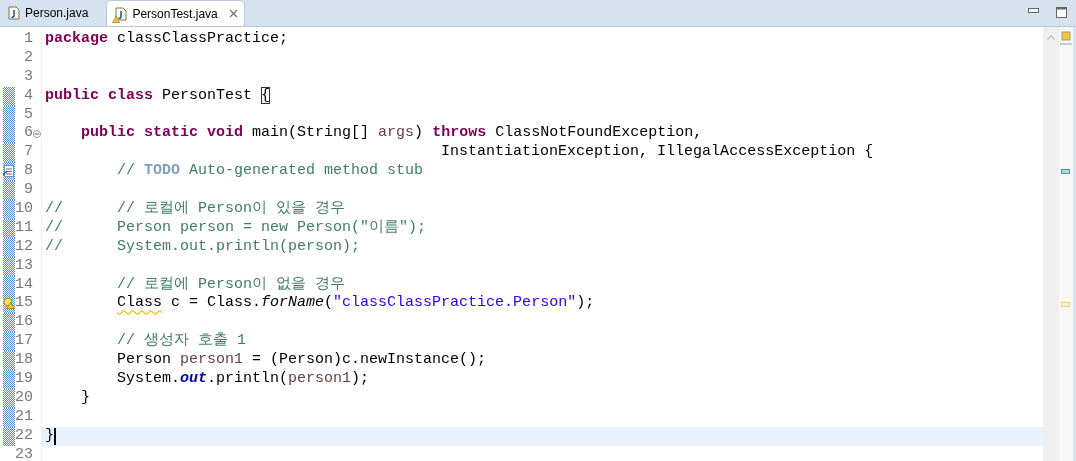  What do you see at coordinates (24, 398) in the screenshot?
I see `line-number: 20` at bounding box center [24, 398].